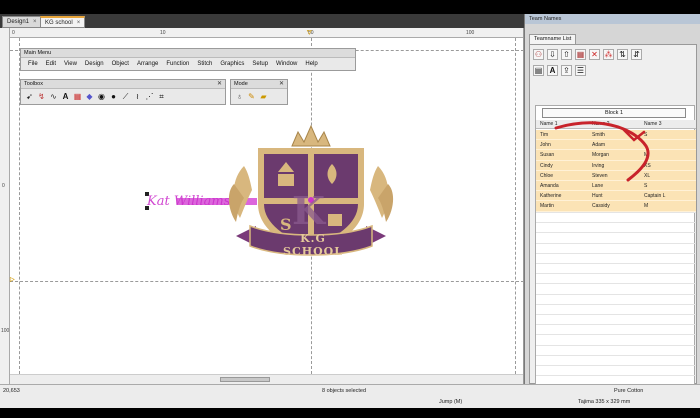 This screenshot has height=418, width=700. Describe the element at coordinates (311, 64) in the screenshot. I see `menu-help: Help` at that location.